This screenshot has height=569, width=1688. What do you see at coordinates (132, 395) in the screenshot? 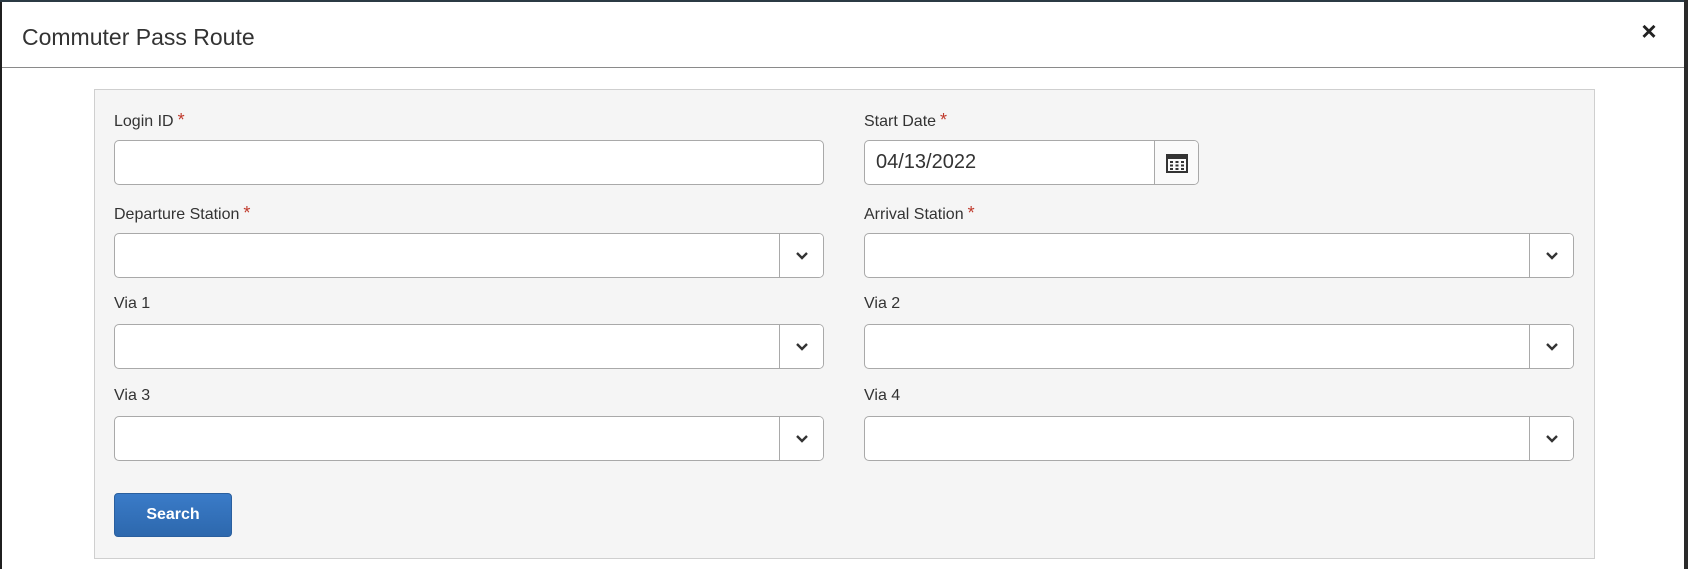
I see `via3-label: Via 3` at bounding box center [132, 395].